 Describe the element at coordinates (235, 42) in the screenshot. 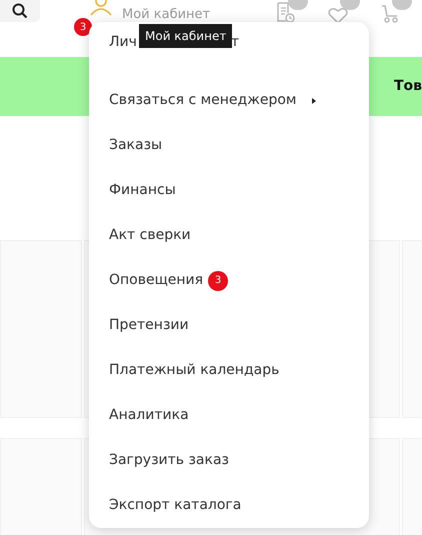

I see `menu-item: т` at that location.